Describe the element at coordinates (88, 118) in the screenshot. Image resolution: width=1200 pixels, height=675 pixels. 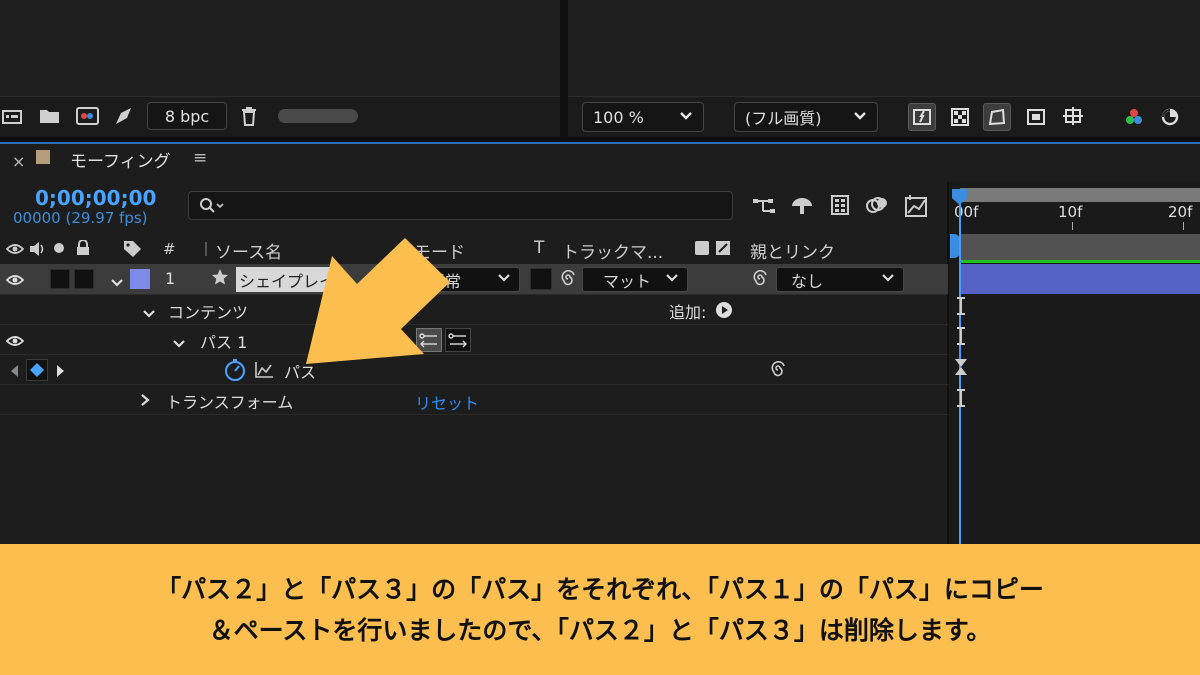
I see `composition-icon` at that location.